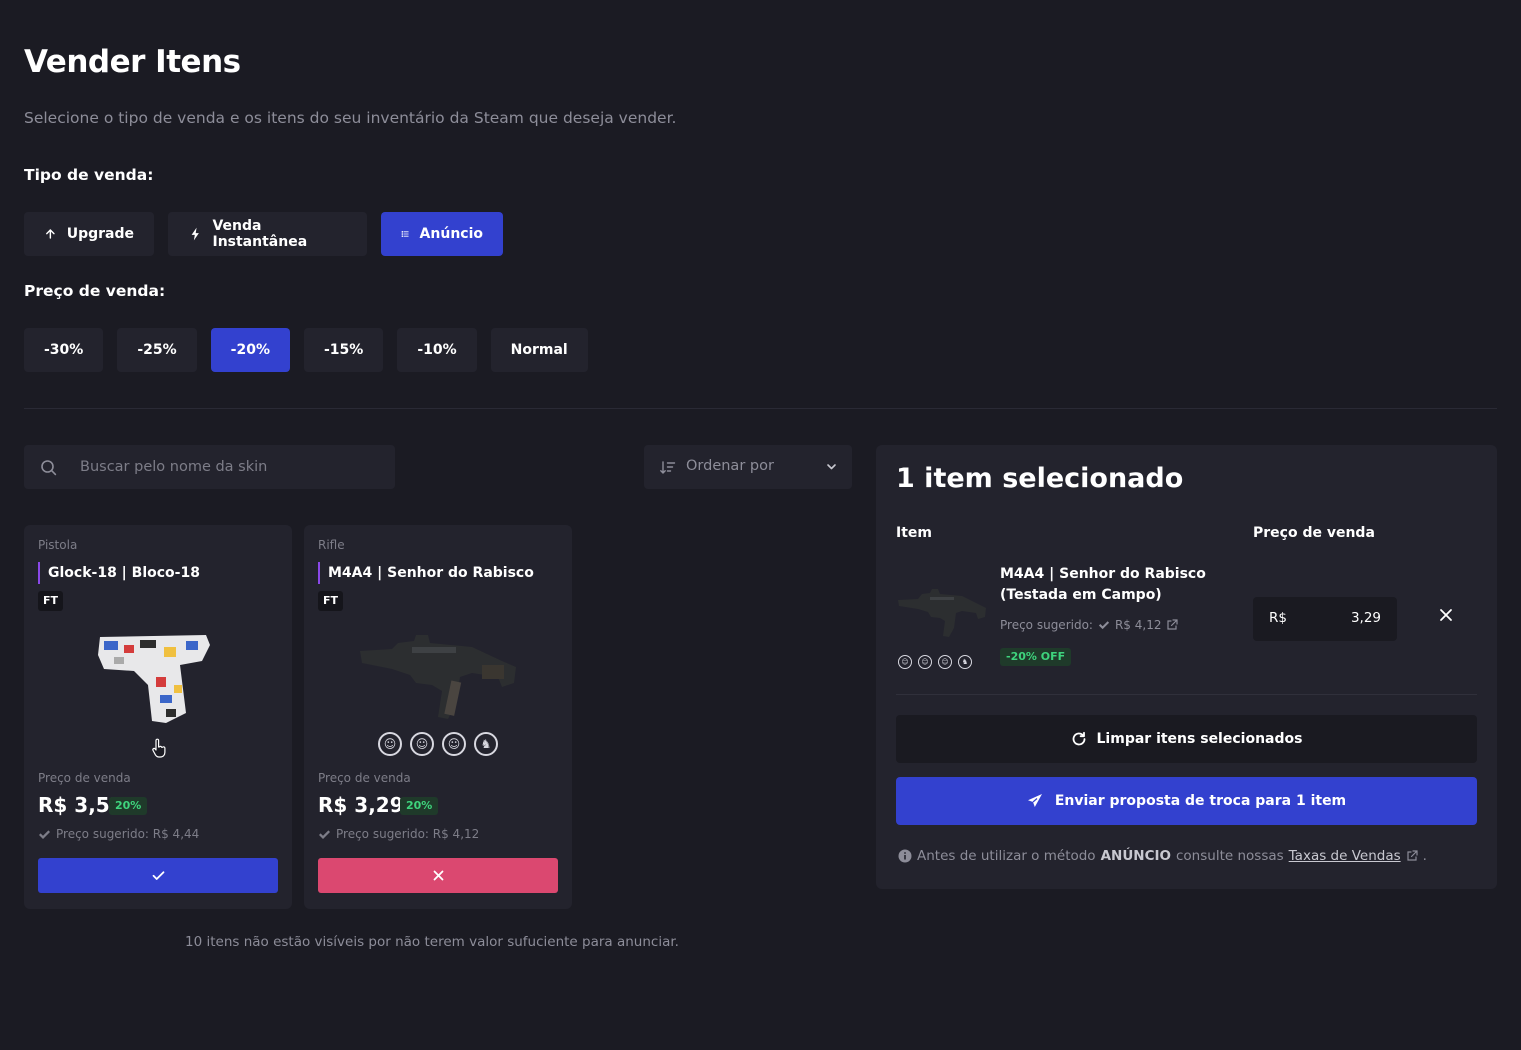  Describe the element at coordinates (426, 573) in the screenshot. I see `item-name: M4A4 | Senhor do Rabisco` at that location.